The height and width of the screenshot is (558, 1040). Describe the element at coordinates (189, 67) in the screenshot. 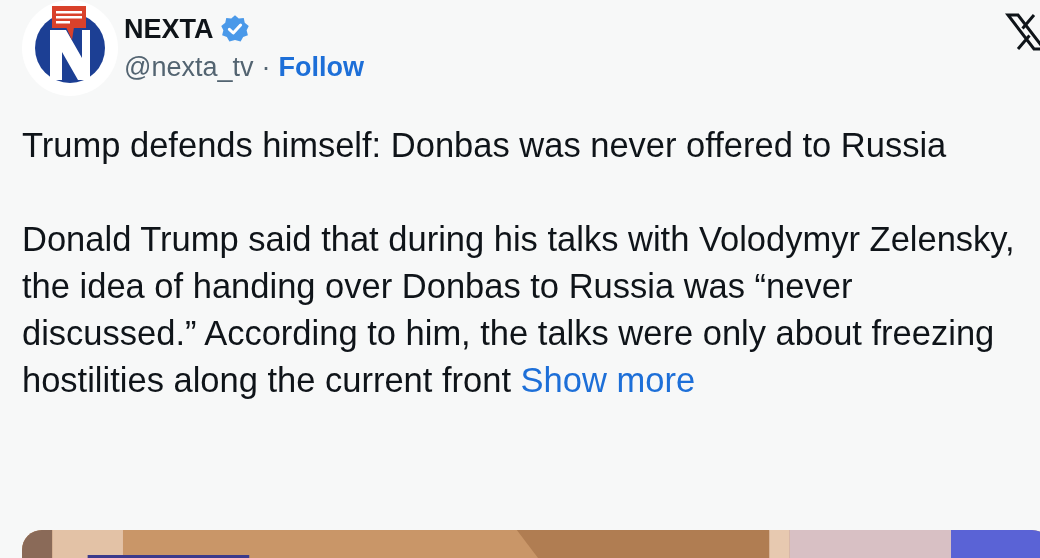

I see `account-handle: @nexta_tv` at that location.